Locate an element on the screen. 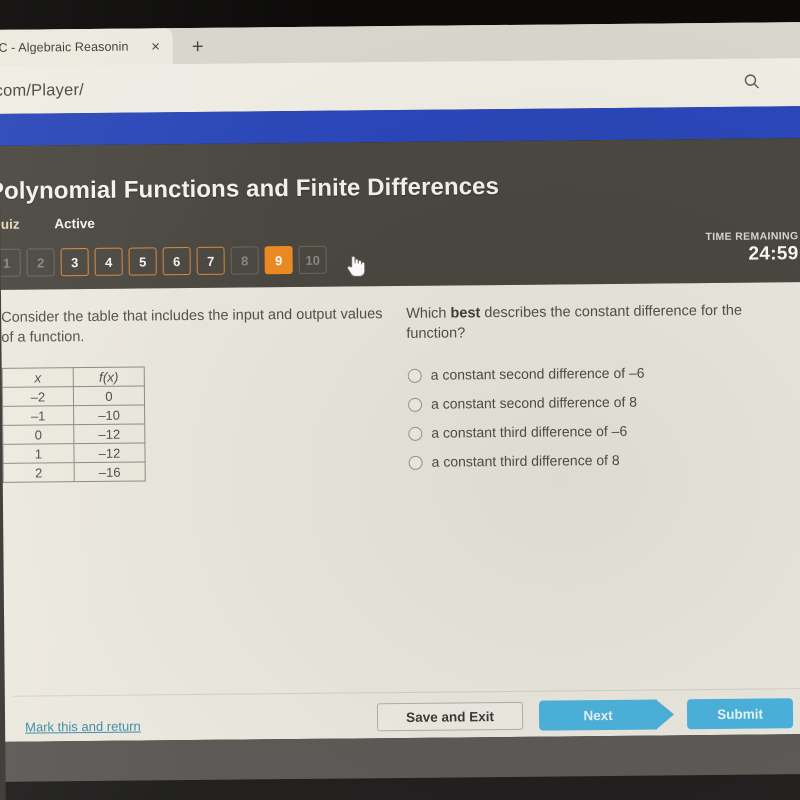 The width and height of the screenshot is (800, 800). table-header-x: x is located at coordinates (38, 377).